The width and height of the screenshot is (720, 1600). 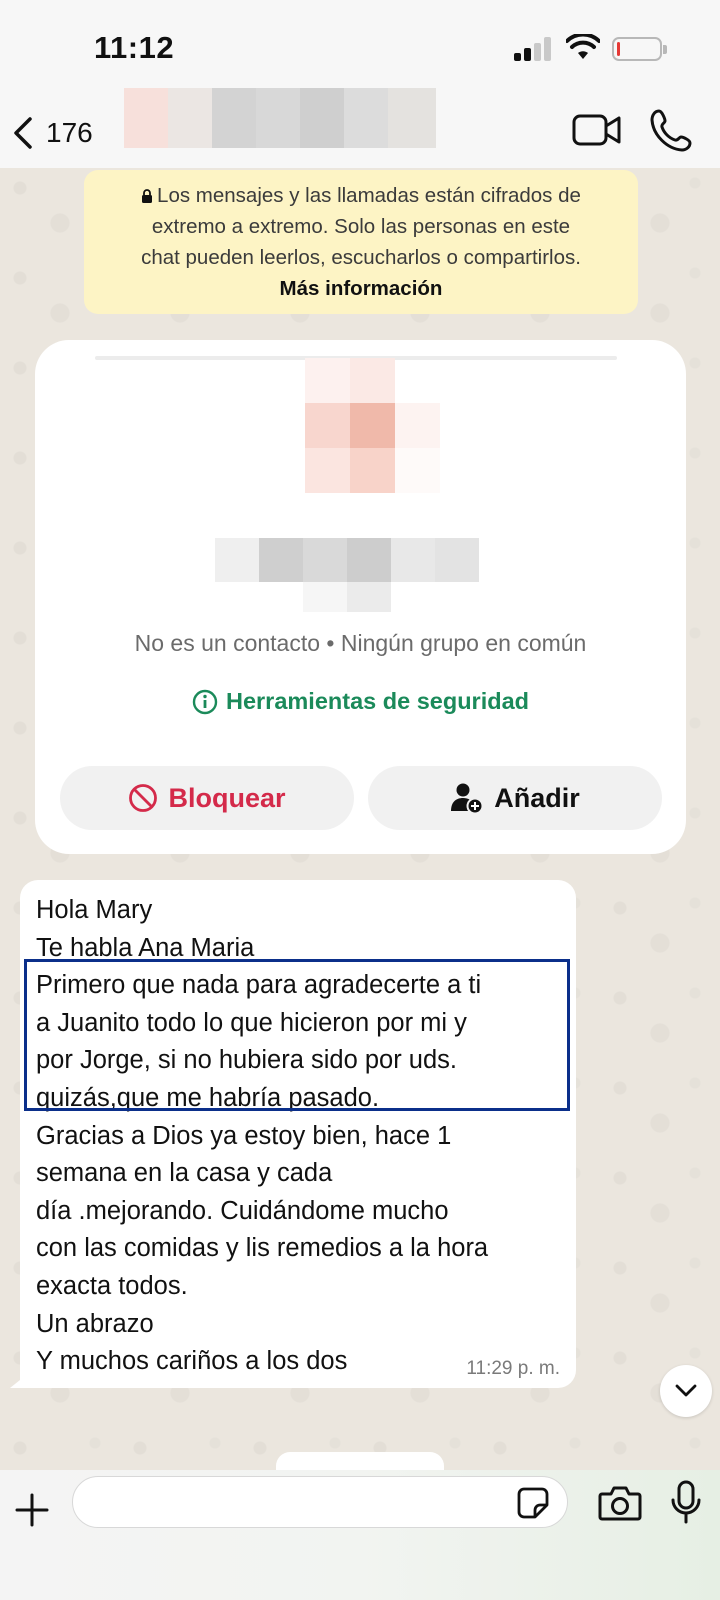 What do you see at coordinates (534, 49) in the screenshot?
I see `signal-icon` at bounding box center [534, 49].